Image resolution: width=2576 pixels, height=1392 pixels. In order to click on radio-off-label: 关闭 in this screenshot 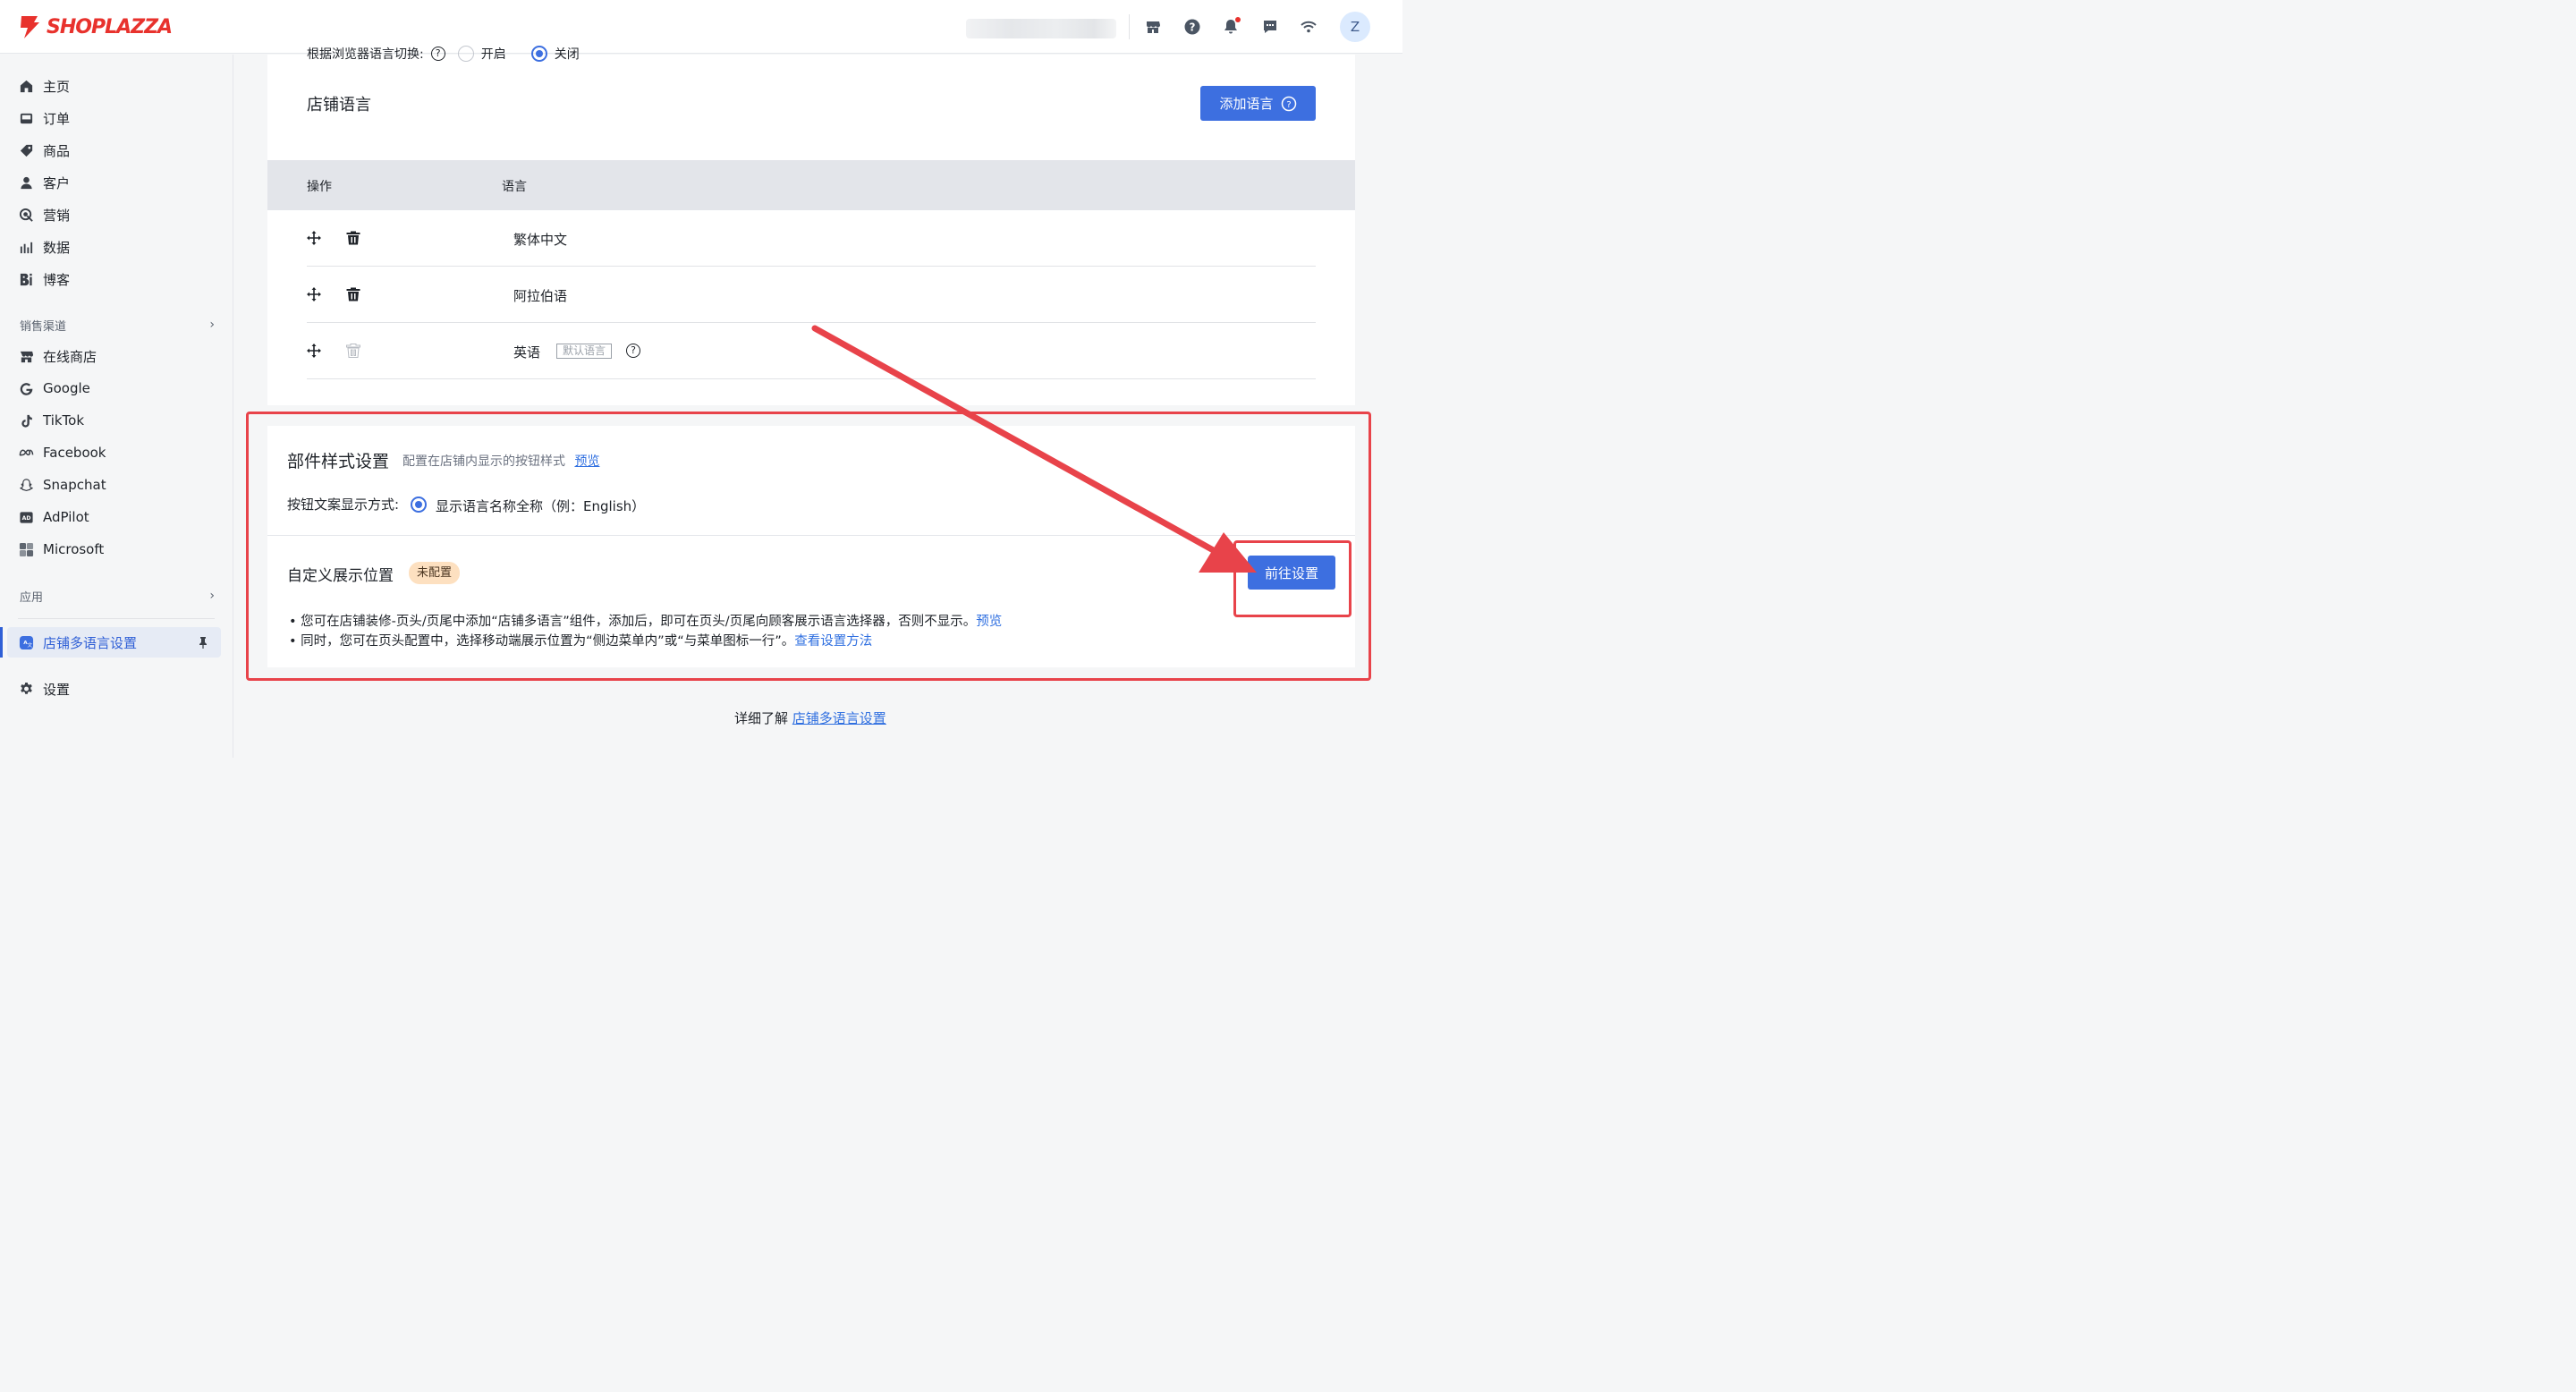, I will do `click(567, 54)`.